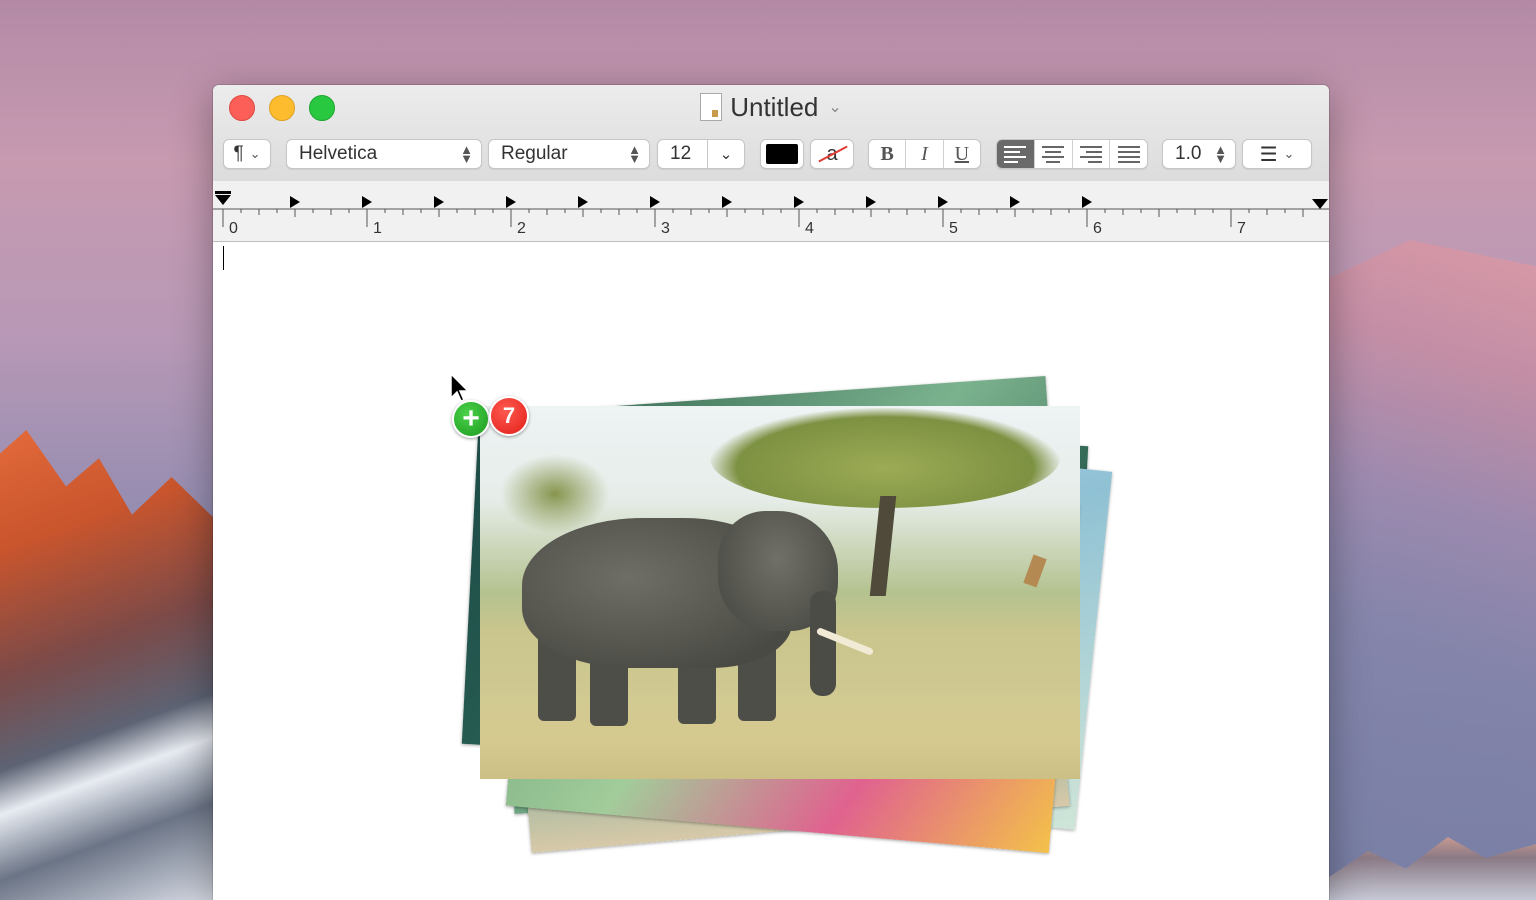 The height and width of the screenshot is (900, 1536). I want to click on left-indent-marker, so click(223, 192).